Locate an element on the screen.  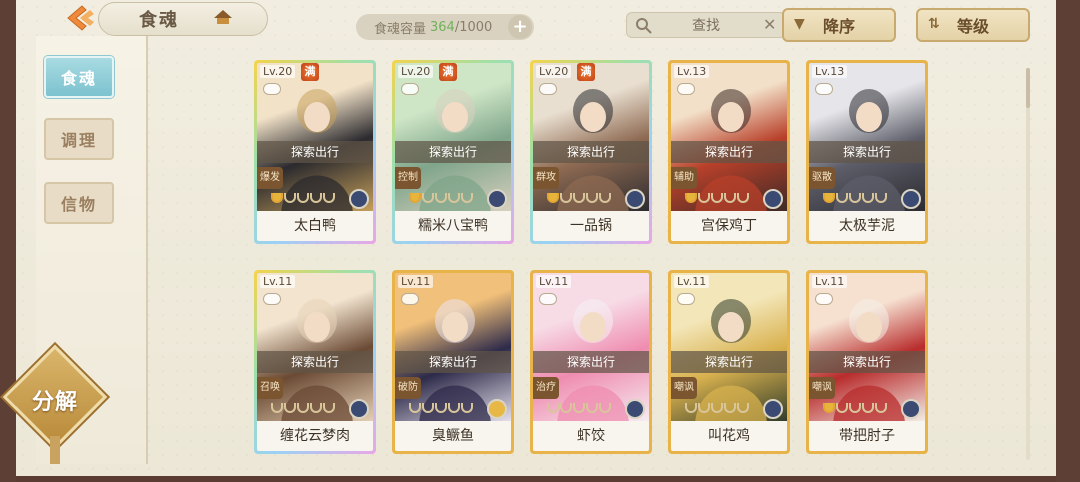
soul-card: Lv.11 探索出行 破防 臭鳜鱼 is located at coordinates (453, 362).